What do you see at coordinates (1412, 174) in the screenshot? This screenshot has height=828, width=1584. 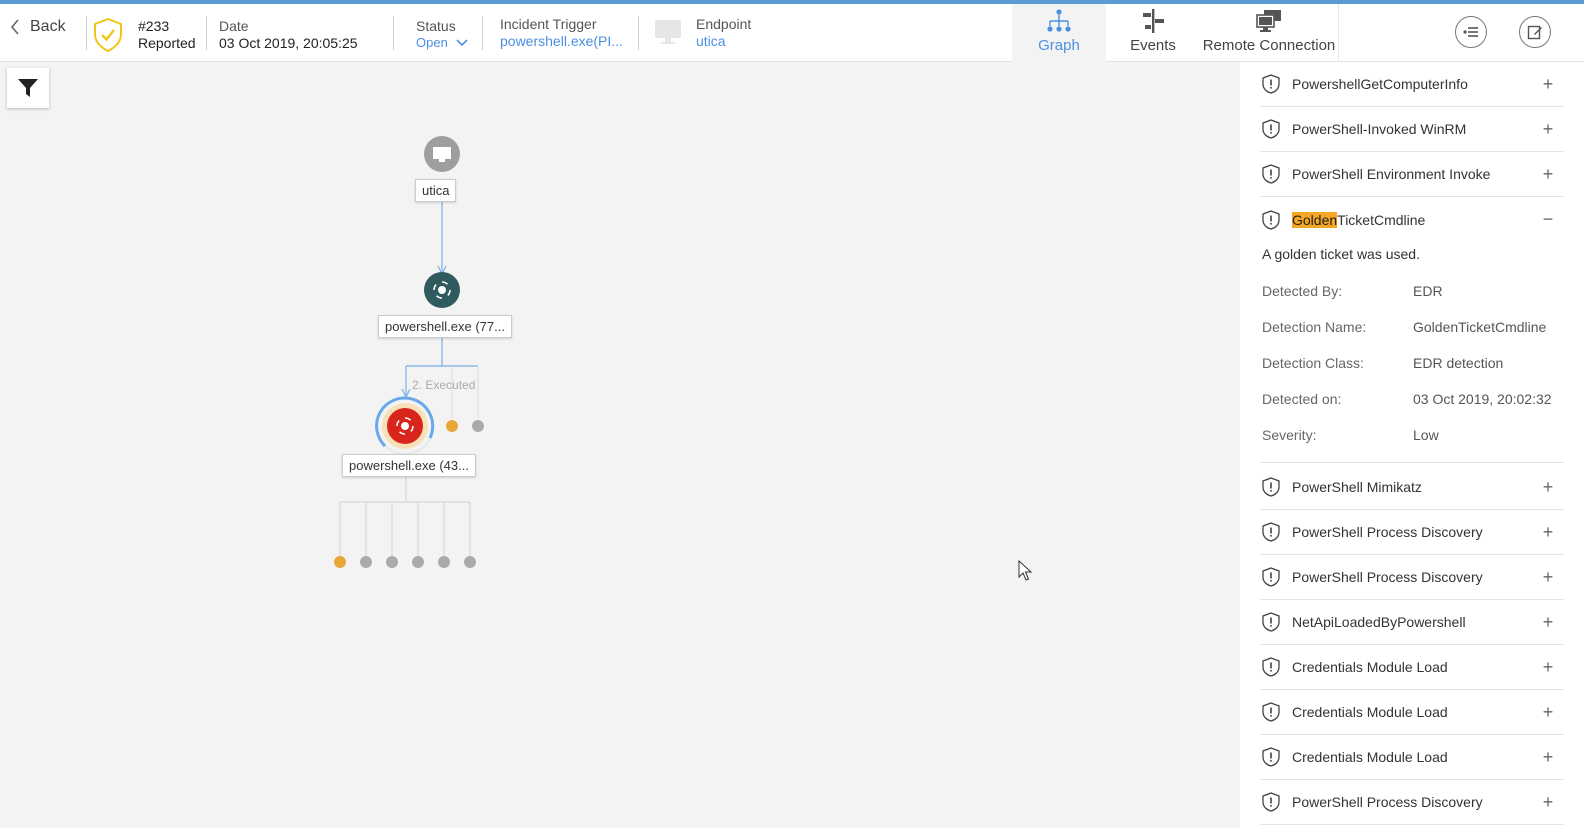 I see `detection-item: PowerShell Environment Invoke +` at bounding box center [1412, 174].